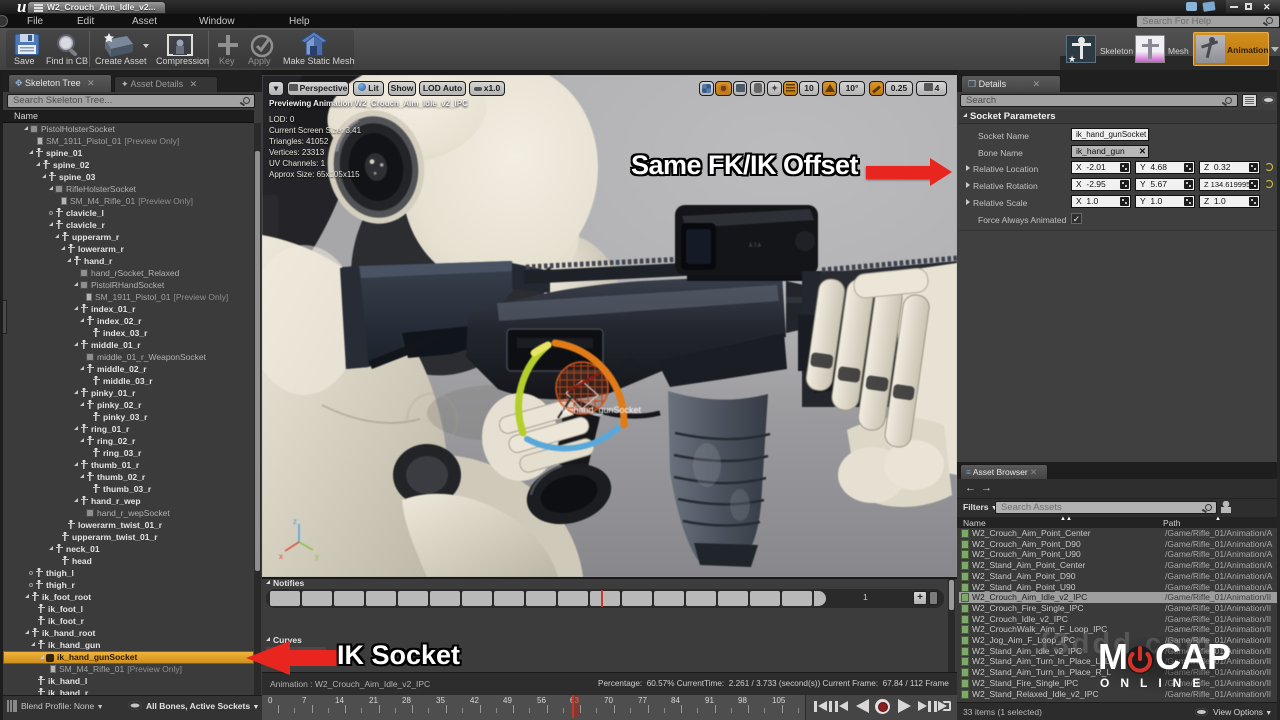 This screenshot has width=1280, height=720. Describe the element at coordinates (281, 556) in the screenshot. I see `svg-text: x` at that location.